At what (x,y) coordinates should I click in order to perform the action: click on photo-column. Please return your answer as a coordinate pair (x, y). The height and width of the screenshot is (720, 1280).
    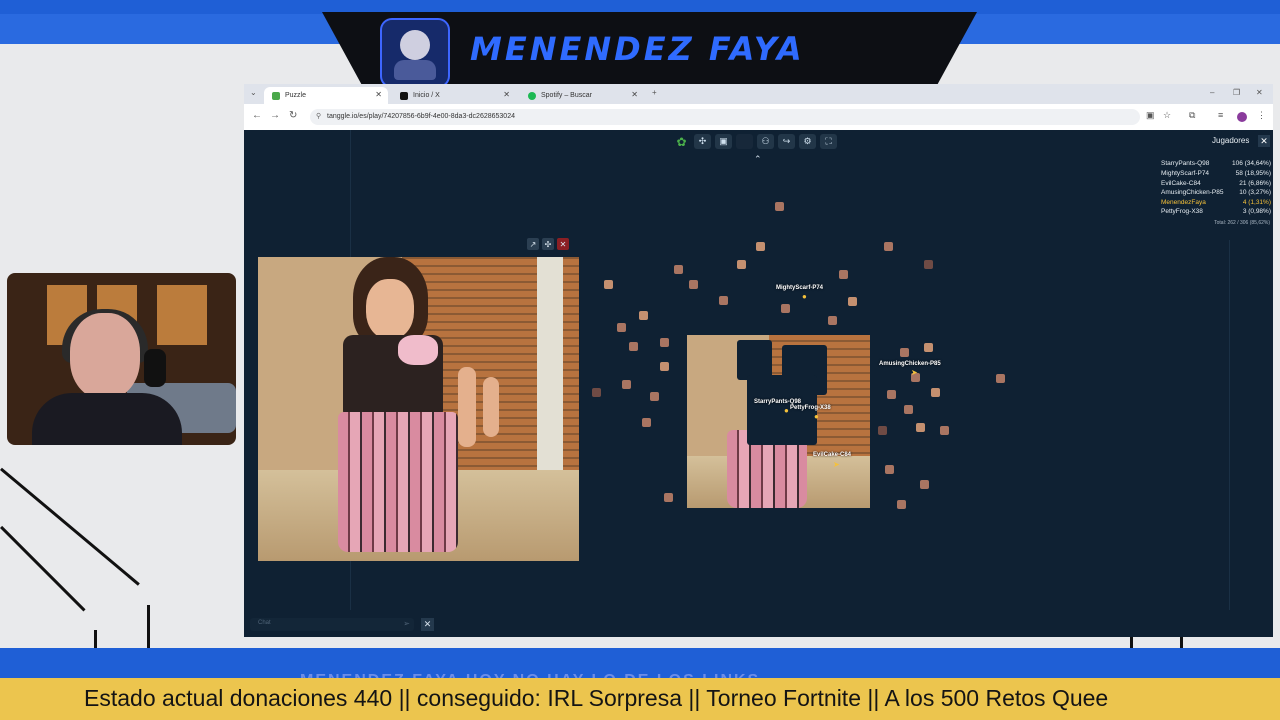
    Looking at the image, I should click on (550, 371).